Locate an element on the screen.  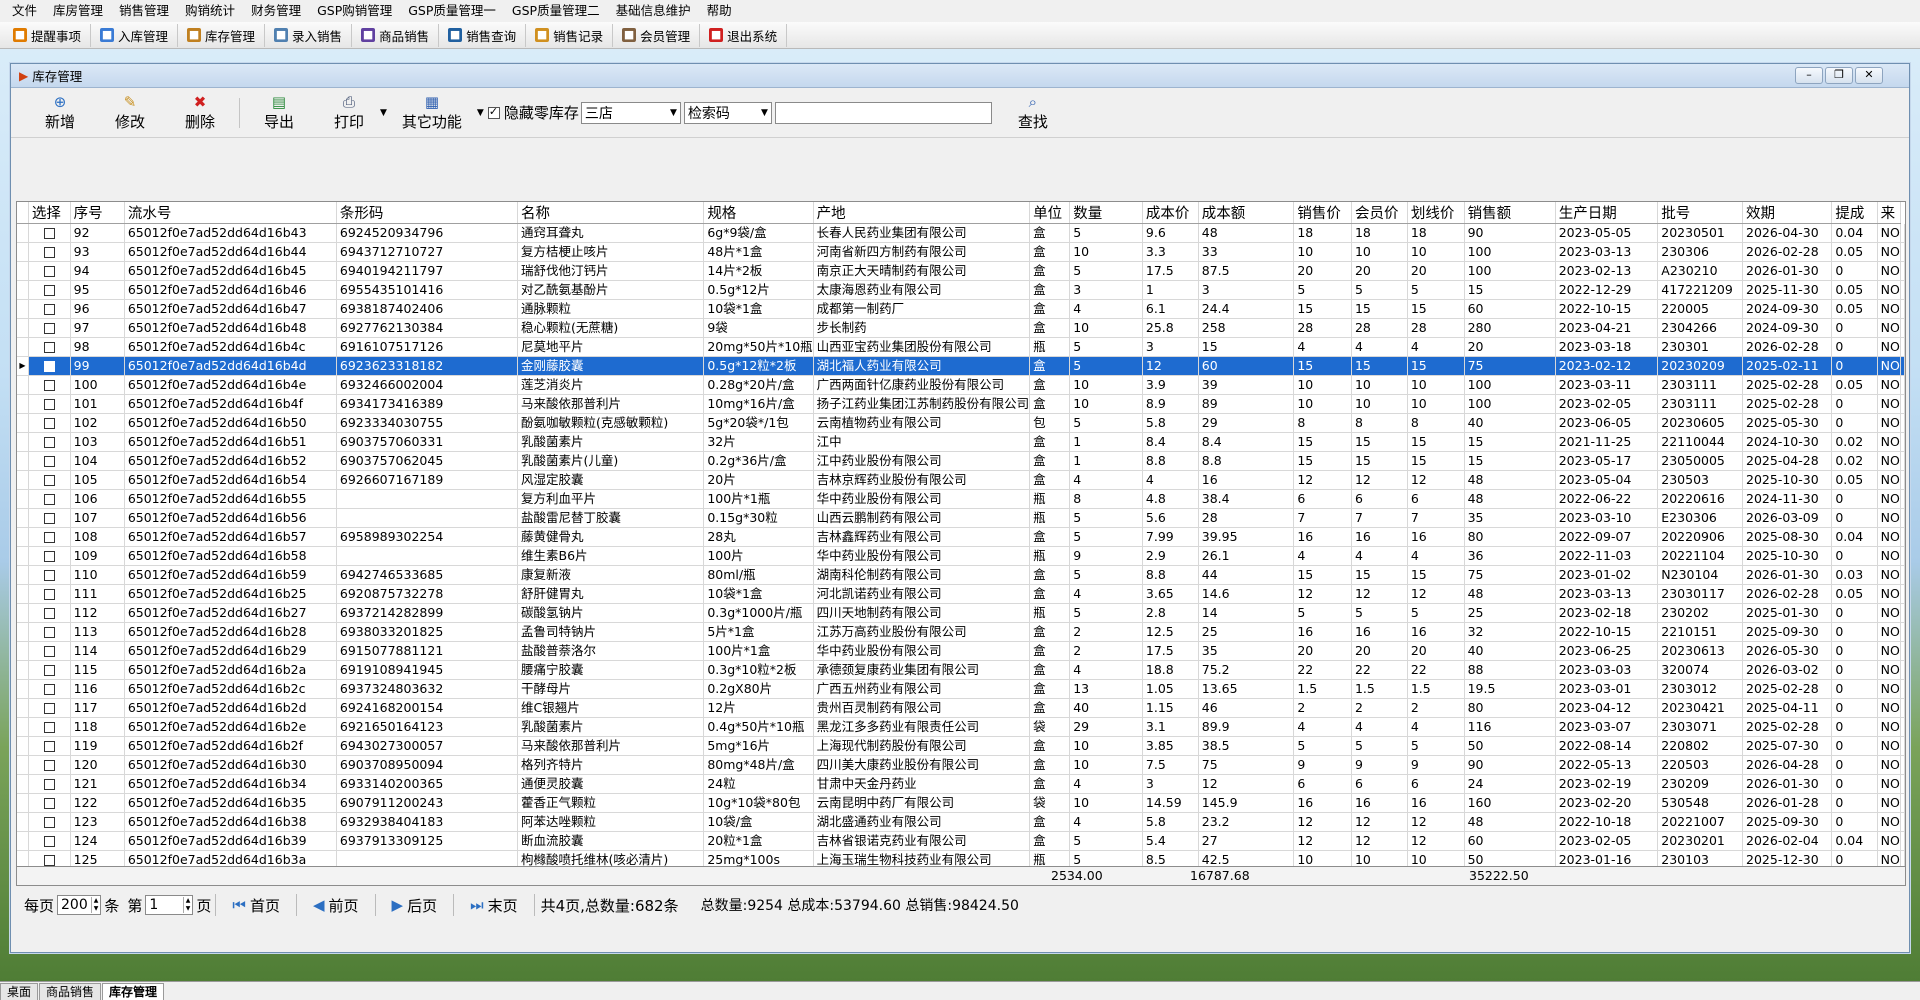
toolbar-inventory-button: ■ 库存管理 is located at coordinates (222, 35).